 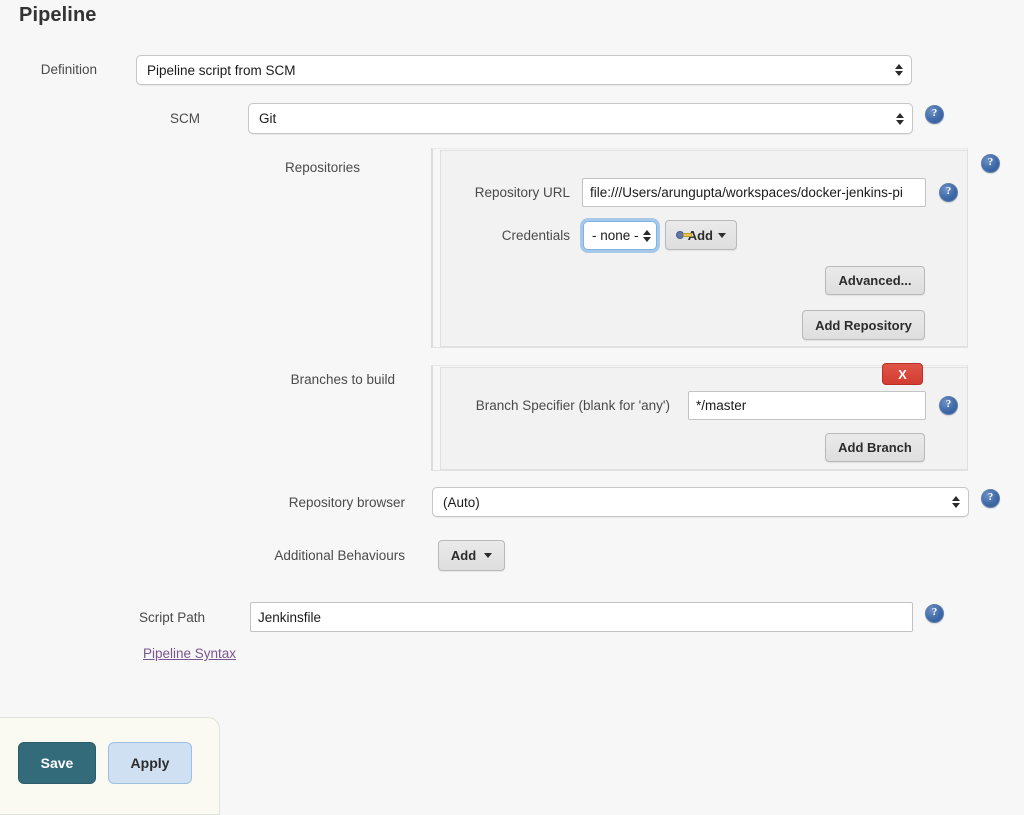 What do you see at coordinates (68, 69) in the screenshot?
I see `definition-label: Definition` at bounding box center [68, 69].